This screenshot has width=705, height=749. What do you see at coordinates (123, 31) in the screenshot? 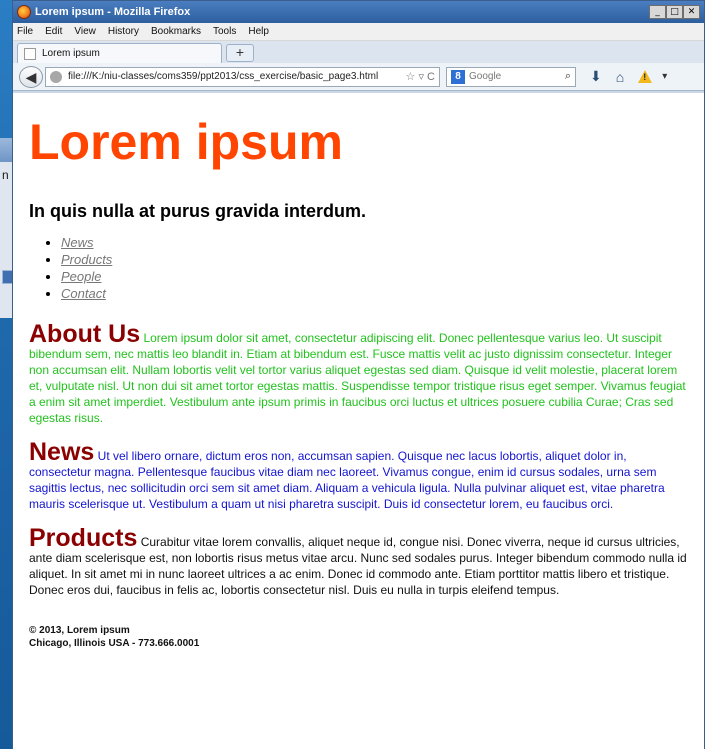
I see `menu-history: History` at bounding box center [123, 31].